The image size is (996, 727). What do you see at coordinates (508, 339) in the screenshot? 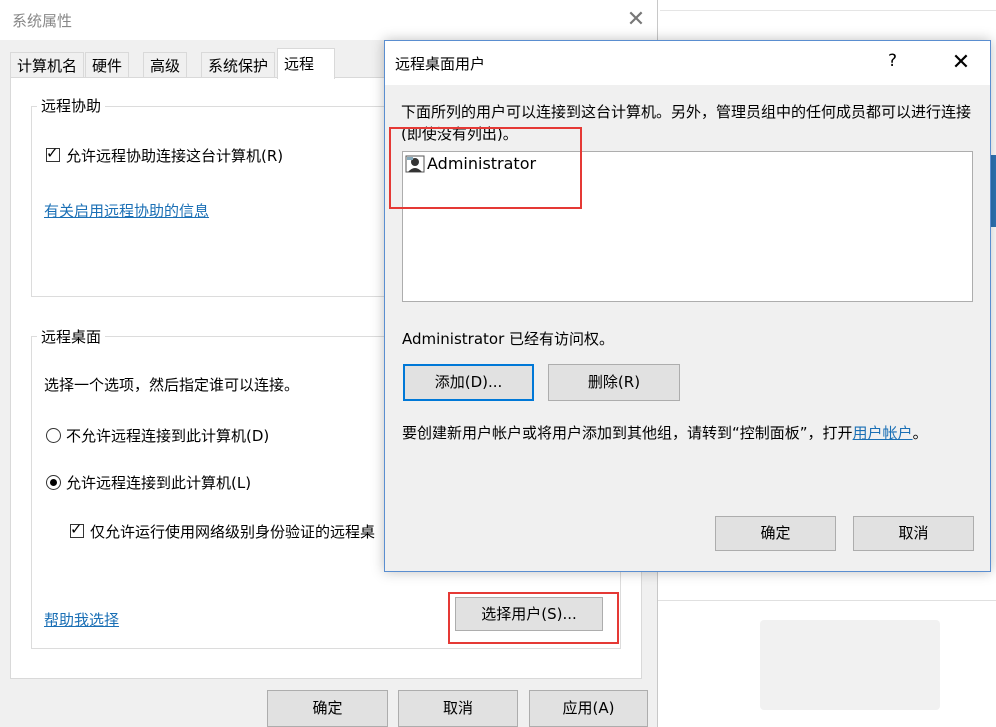
I see `access-status-text: Administrator 已经有访问权。` at bounding box center [508, 339].